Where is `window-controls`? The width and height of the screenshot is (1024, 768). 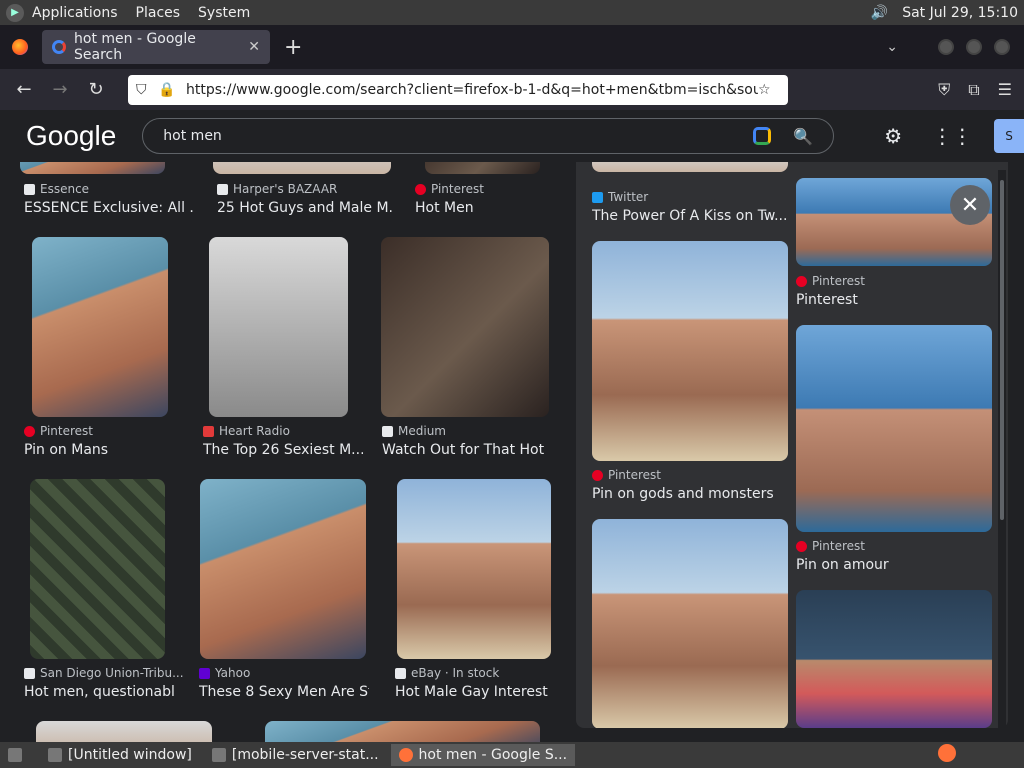 window-controls is located at coordinates (974, 47).